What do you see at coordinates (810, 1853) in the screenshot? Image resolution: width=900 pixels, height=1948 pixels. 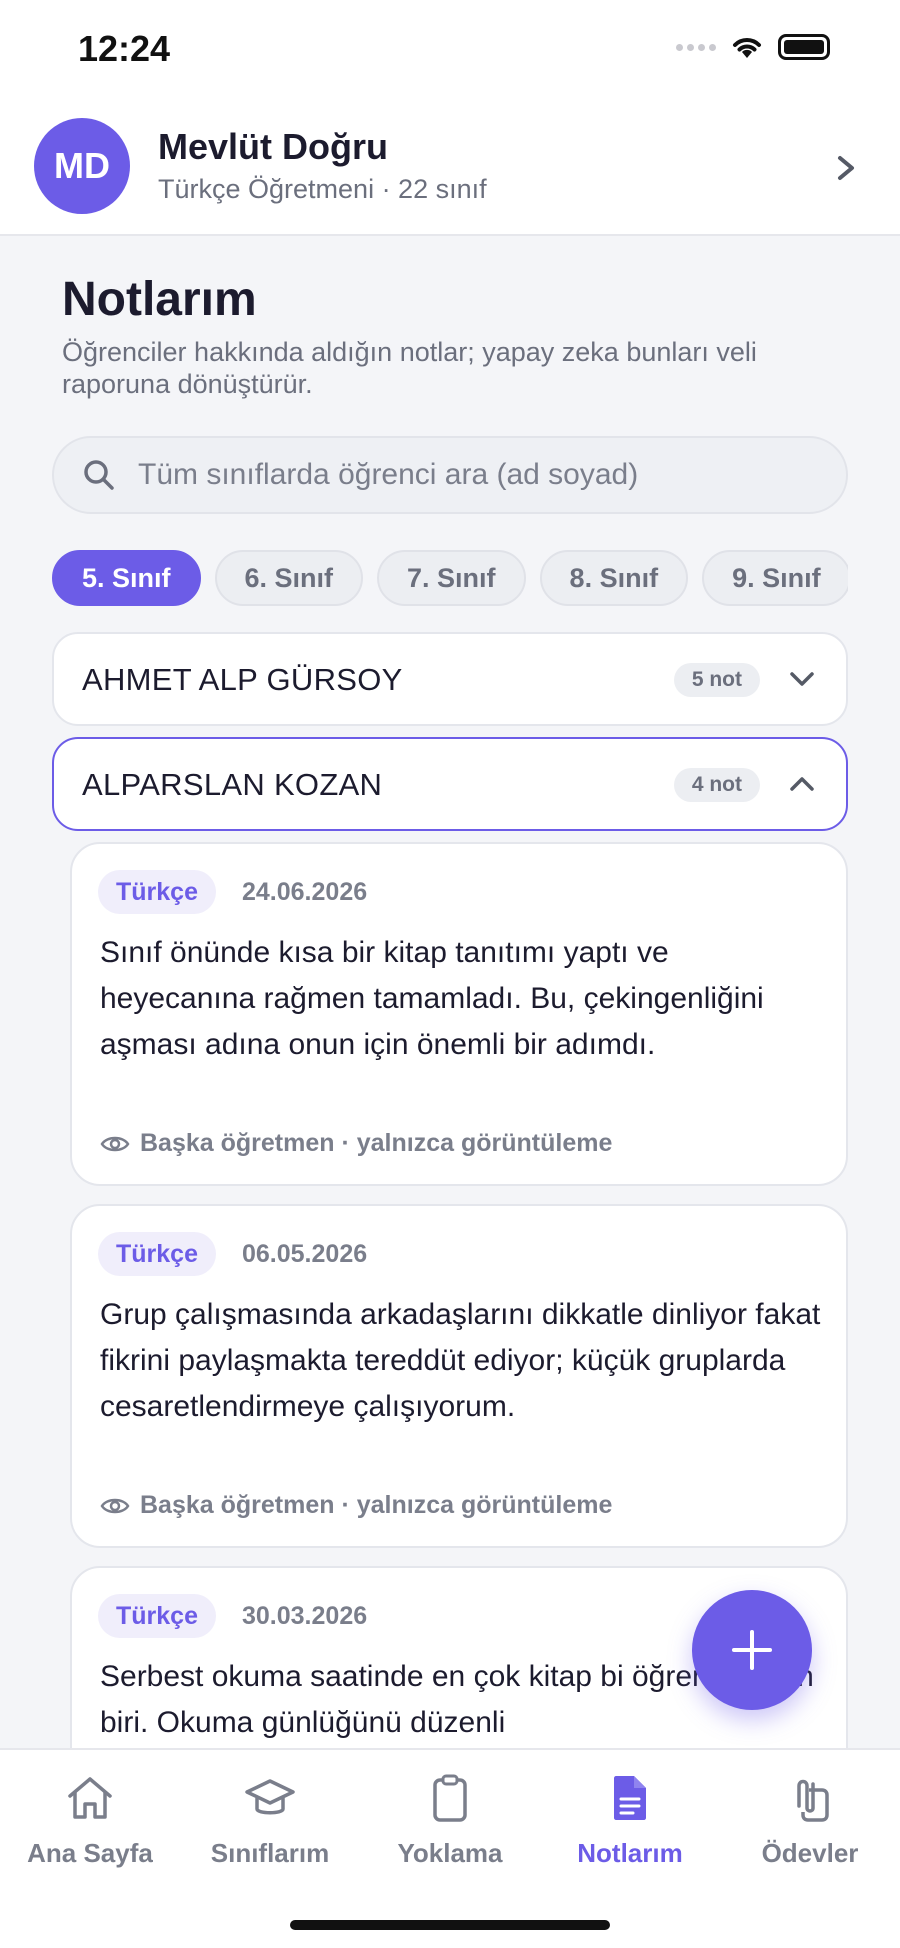 I see `nav-label: Ödevler` at bounding box center [810, 1853].